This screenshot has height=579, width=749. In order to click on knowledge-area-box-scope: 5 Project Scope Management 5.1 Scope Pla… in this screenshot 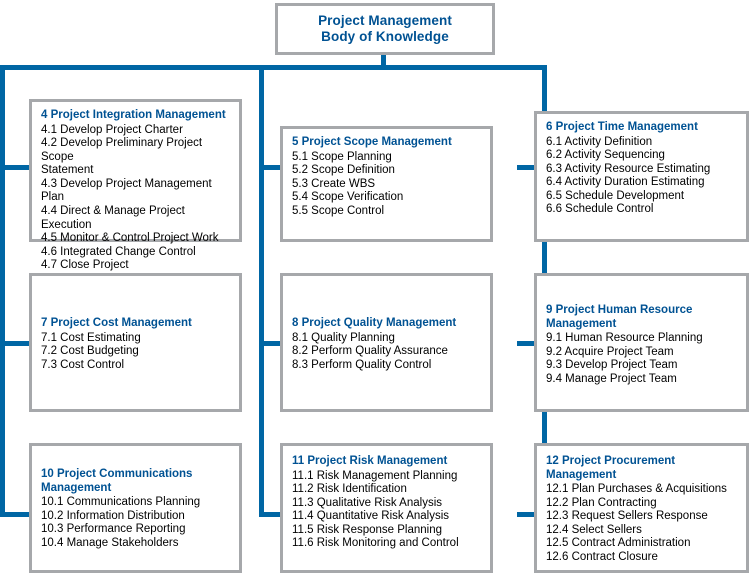, I will do `click(386, 184)`.